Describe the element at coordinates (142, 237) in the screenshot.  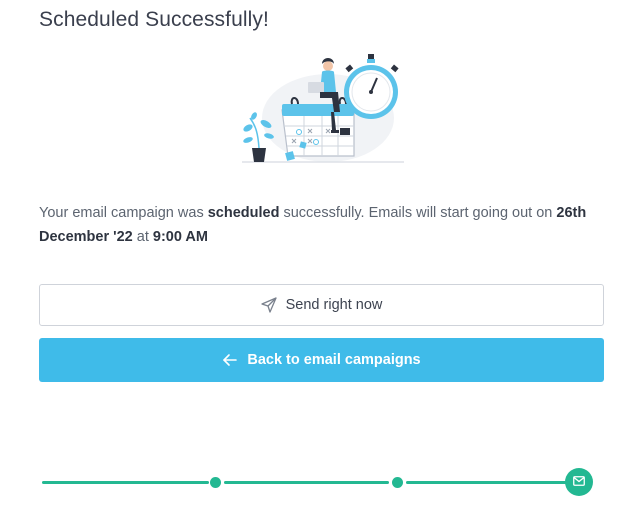
I see `message-at: at` at that location.